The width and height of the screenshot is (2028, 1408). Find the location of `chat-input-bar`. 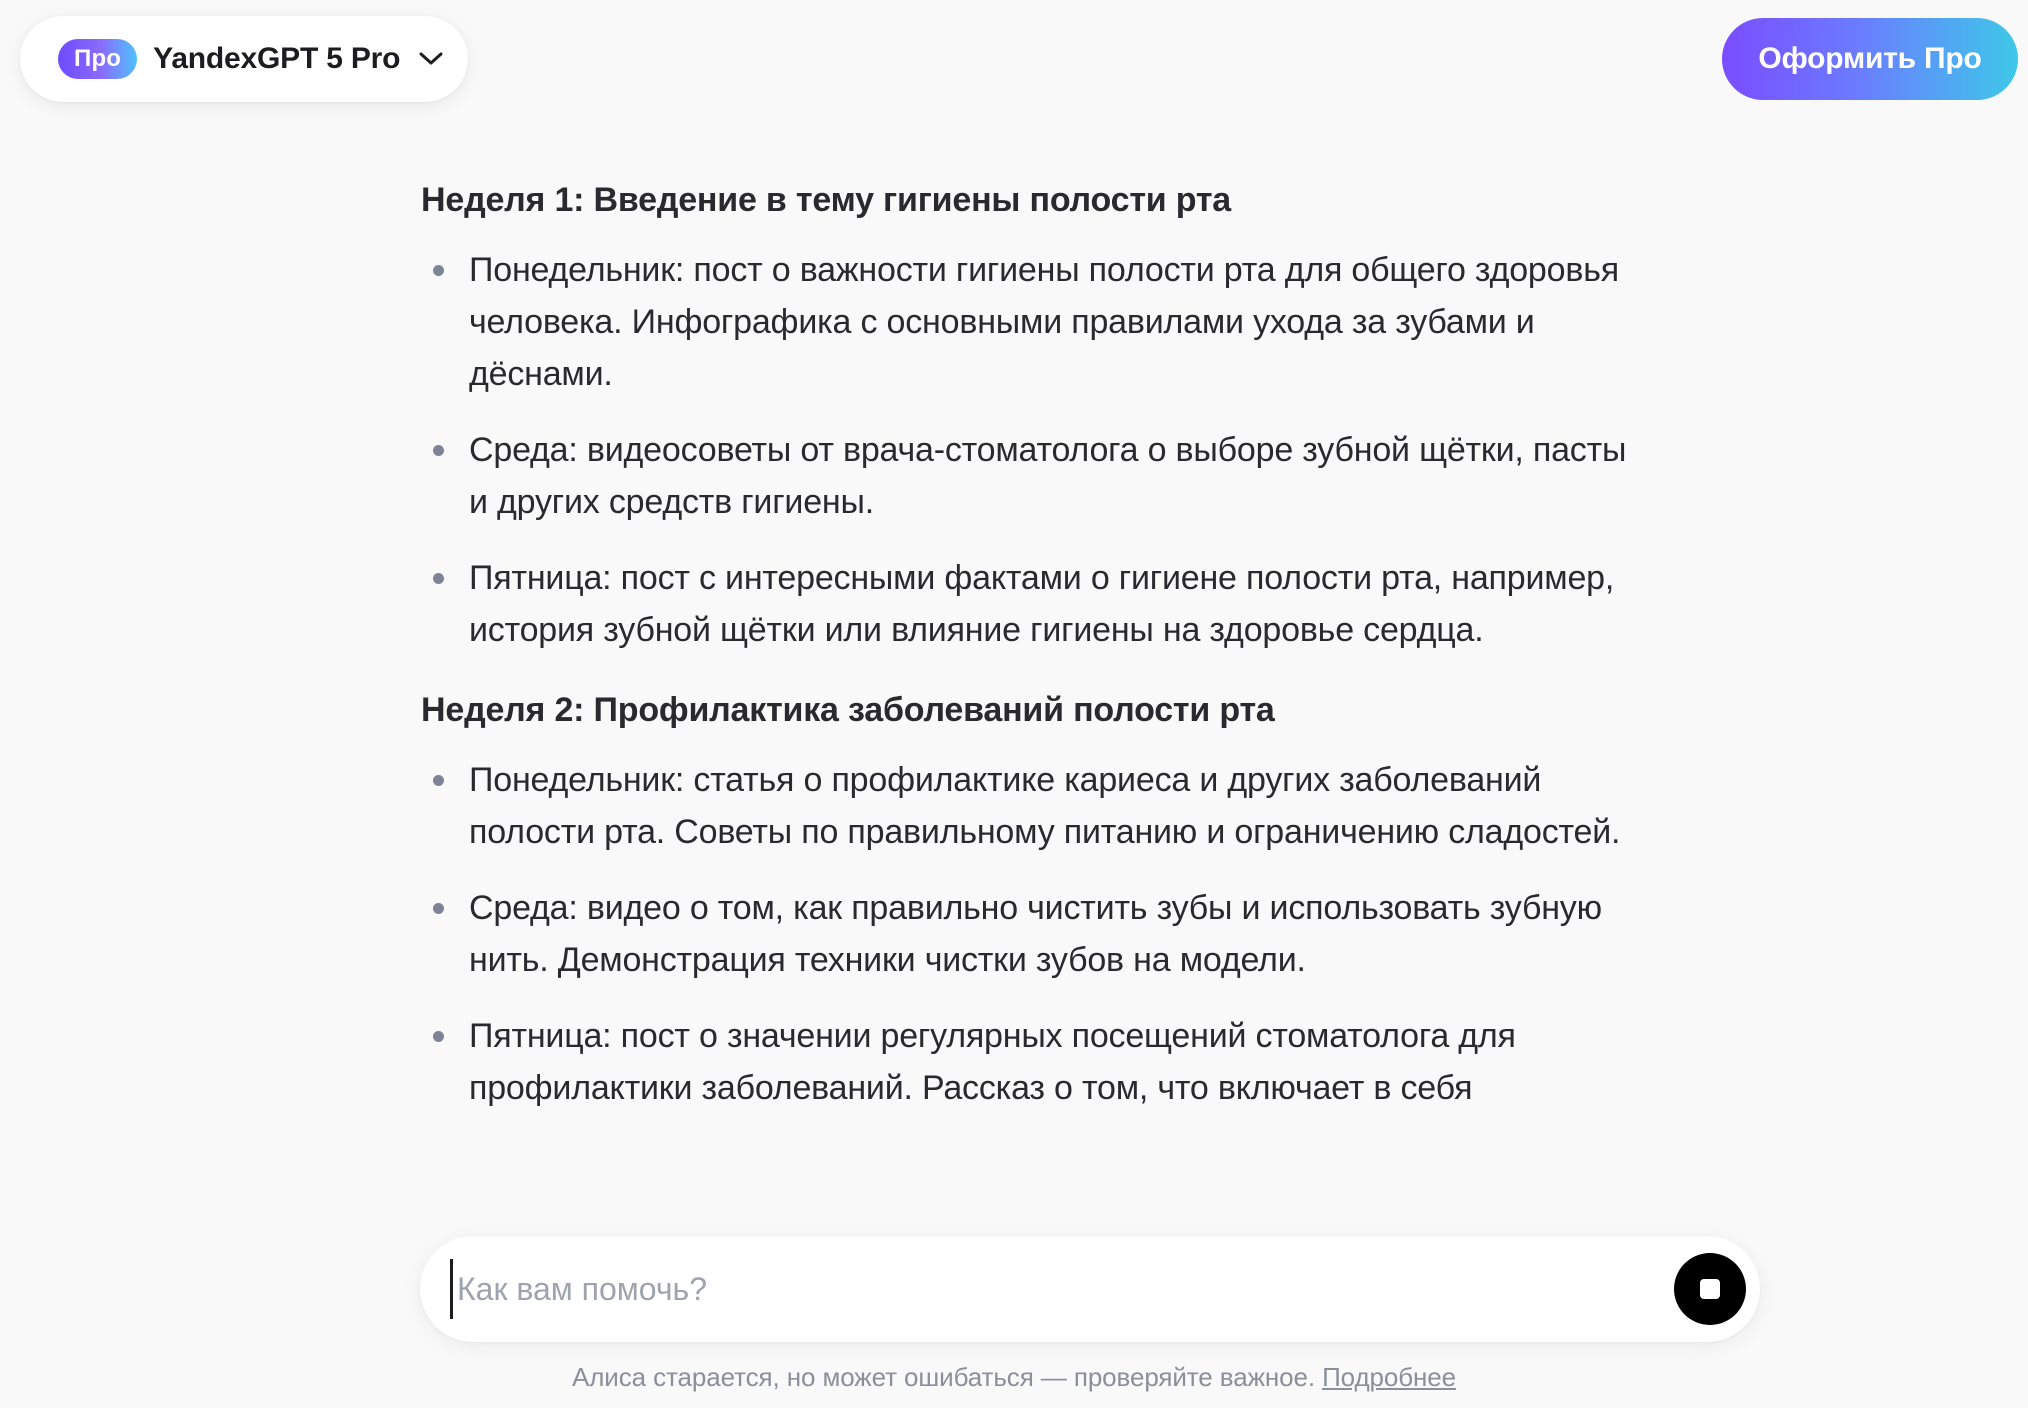

chat-input-bar is located at coordinates (1090, 1289).